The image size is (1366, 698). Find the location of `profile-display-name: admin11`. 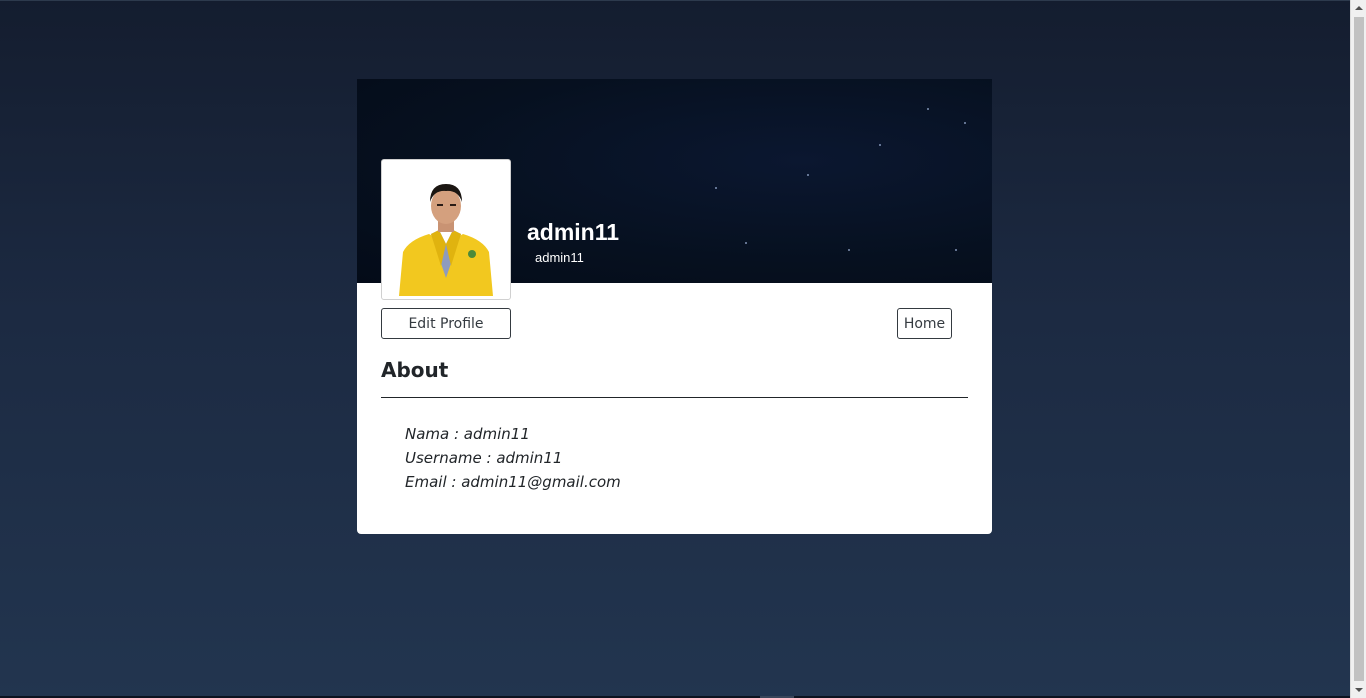

profile-display-name: admin11 is located at coordinates (573, 232).